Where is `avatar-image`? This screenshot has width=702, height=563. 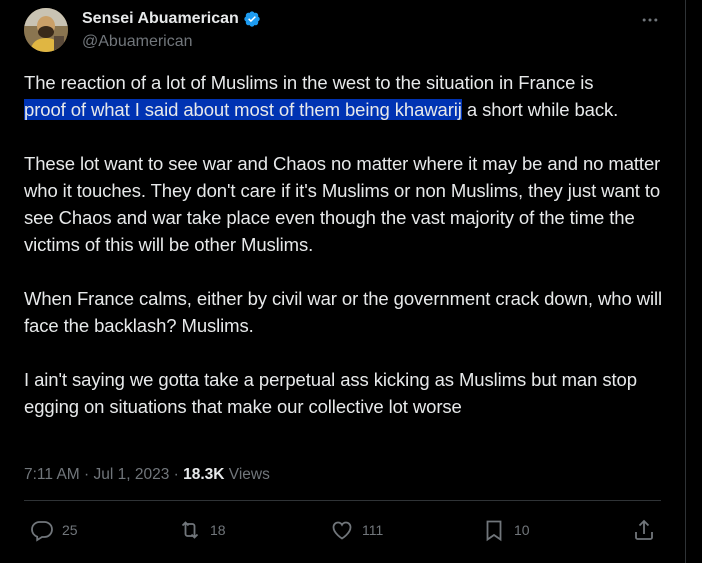 avatar-image is located at coordinates (46, 30).